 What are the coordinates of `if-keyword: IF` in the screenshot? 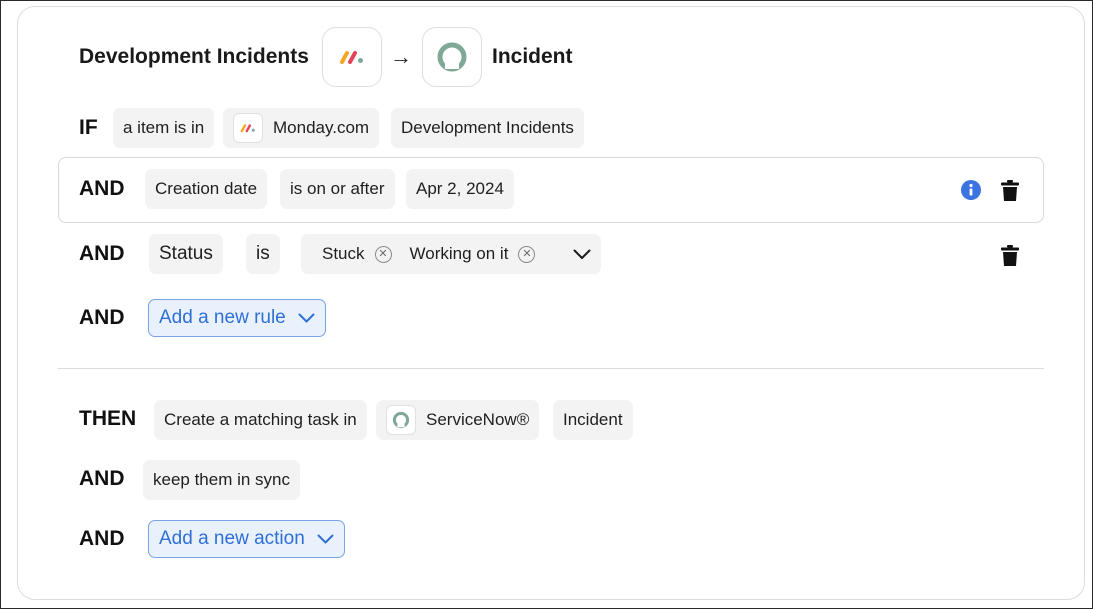 It's located at (88, 127).